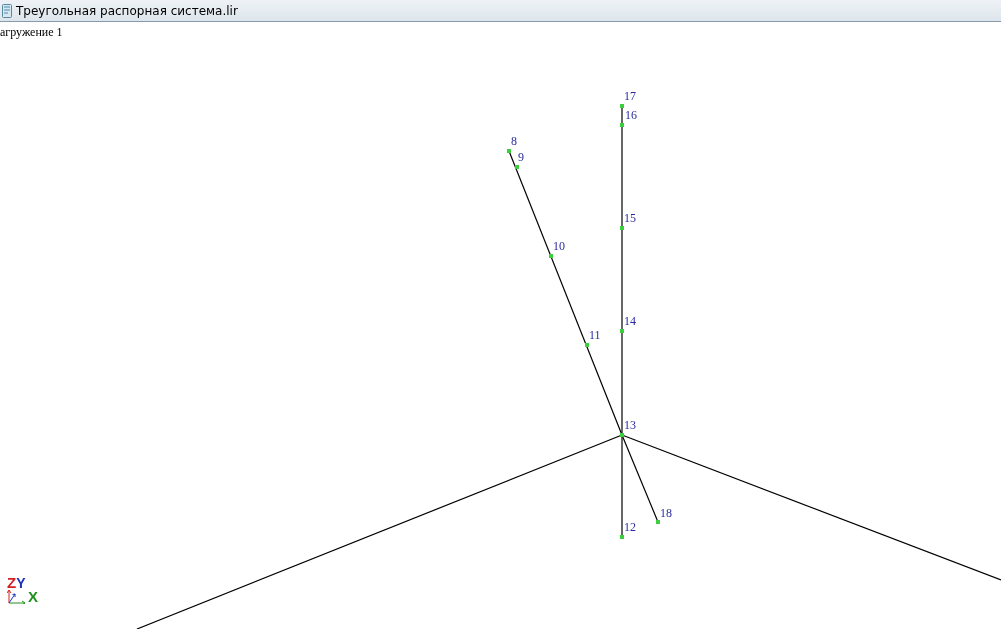 The height and width of the screenshot is (629, 1001). What do you see at coordinates (7, 10) in the screenshot?
I see `document-icon` at bounding box center [7, 10].